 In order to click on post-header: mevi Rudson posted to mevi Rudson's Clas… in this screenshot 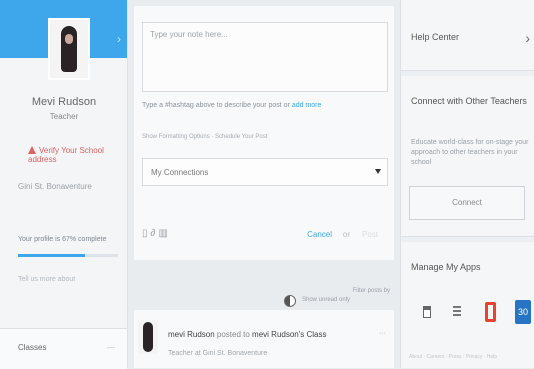, I will do `click(247, 334)`.